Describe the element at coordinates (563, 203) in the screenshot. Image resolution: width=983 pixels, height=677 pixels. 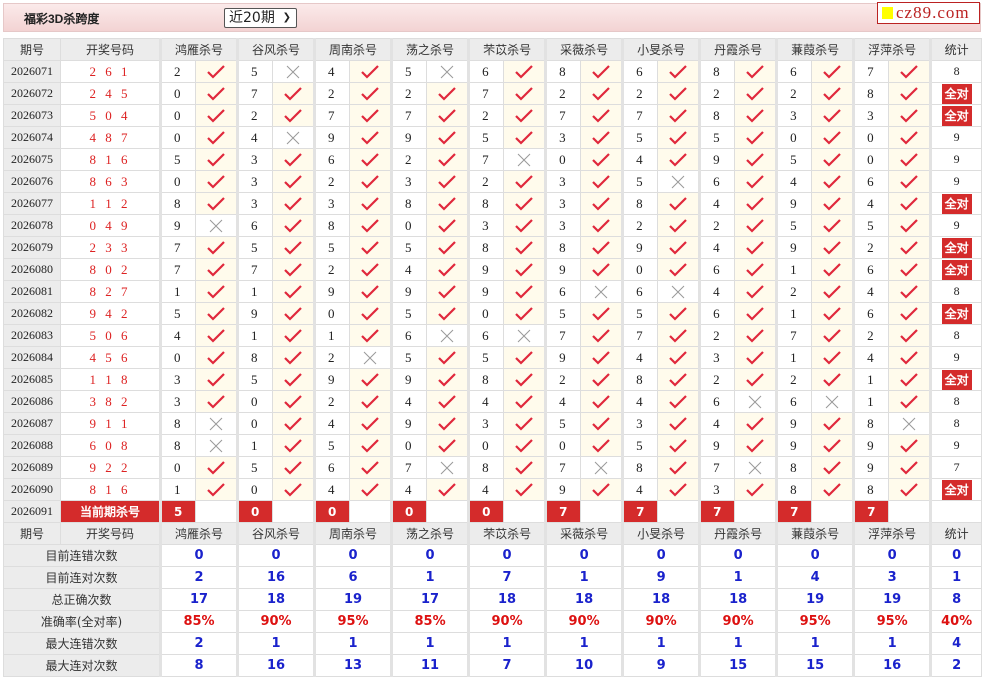
I see `kill-number: 3` at that location.